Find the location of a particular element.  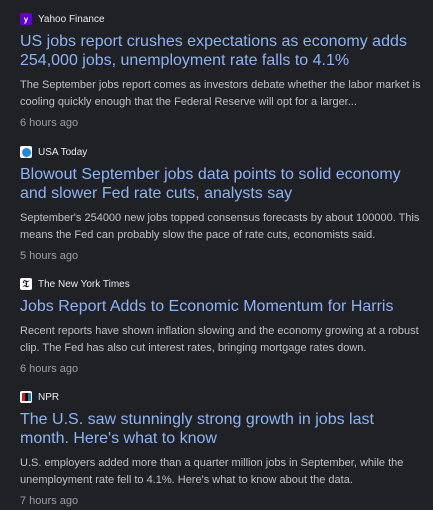

npr-icon is located at coordinates (26, 397).